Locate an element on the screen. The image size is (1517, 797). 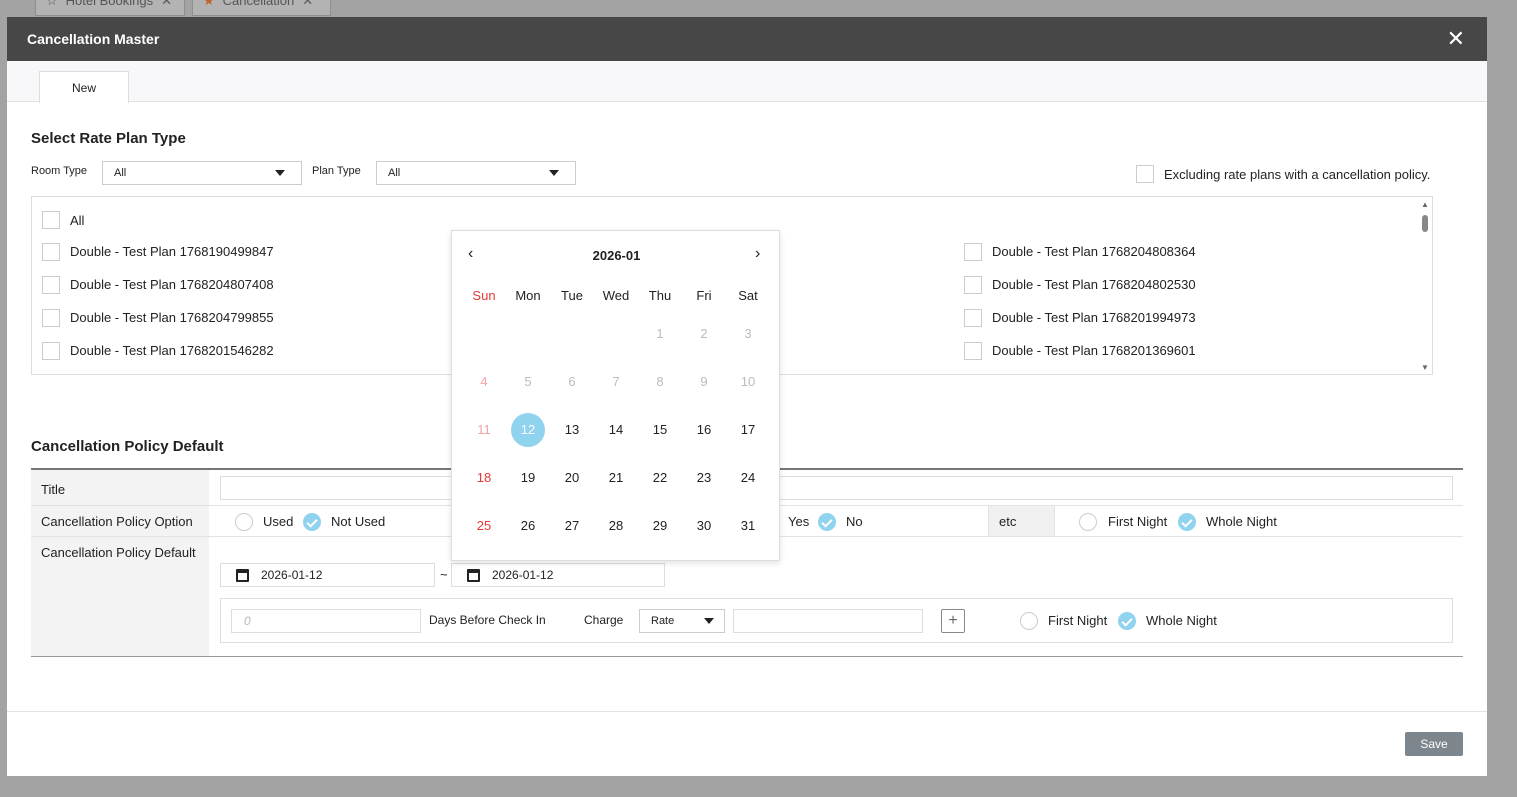
etc-label: etc is located at coordinates (1008, 521).